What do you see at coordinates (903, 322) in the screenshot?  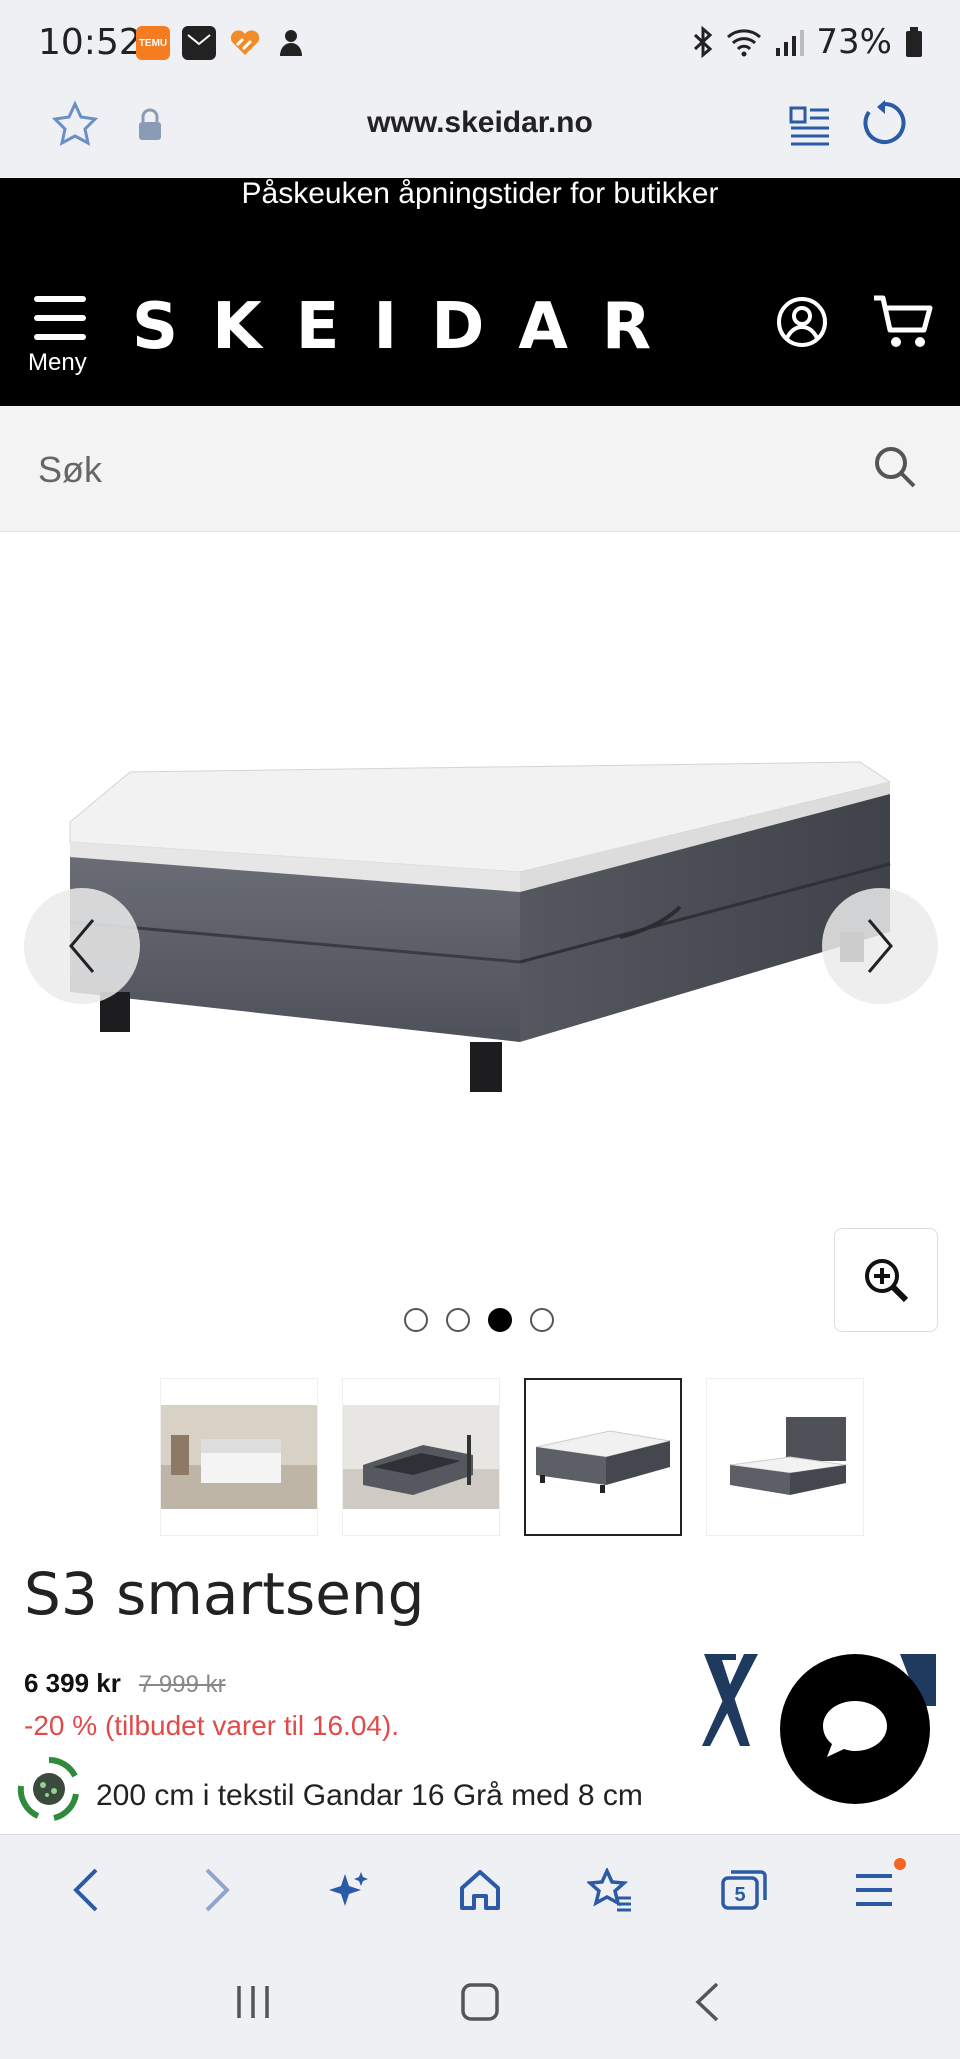 I see `cart-icon` at bounding box center [903, 322].